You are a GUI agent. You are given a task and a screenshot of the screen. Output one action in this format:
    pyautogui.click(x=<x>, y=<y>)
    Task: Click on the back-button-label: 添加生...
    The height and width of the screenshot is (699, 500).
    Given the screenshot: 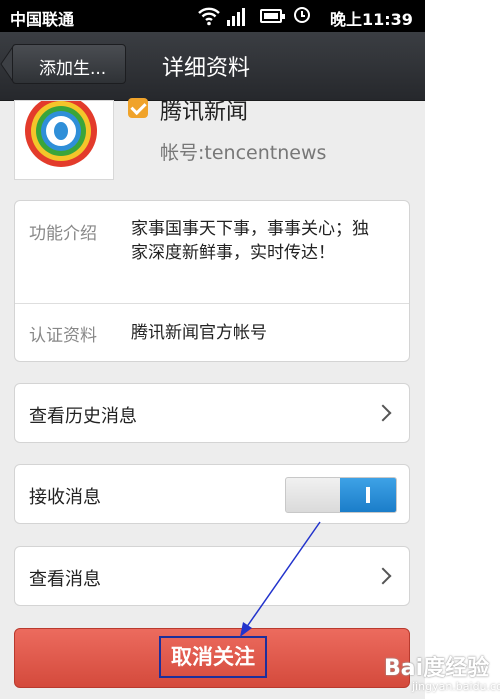 What is the action you would take?
    pyautogui.click(x=73, y=69)
    